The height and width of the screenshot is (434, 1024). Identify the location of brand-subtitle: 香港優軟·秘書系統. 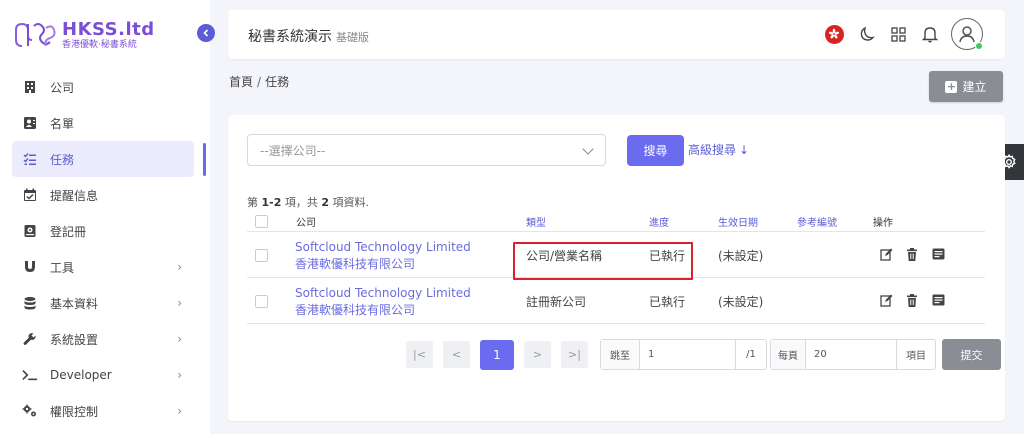
(99, 45).